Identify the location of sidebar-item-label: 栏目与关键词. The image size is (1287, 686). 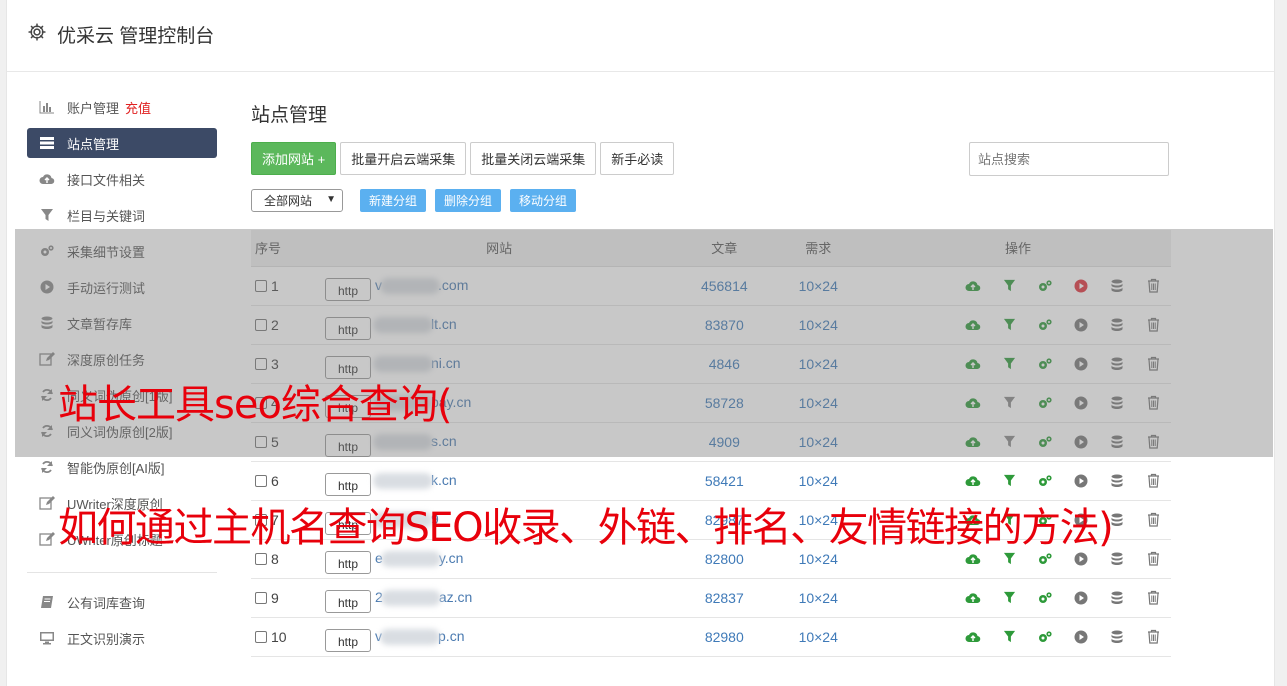
(106, 216).